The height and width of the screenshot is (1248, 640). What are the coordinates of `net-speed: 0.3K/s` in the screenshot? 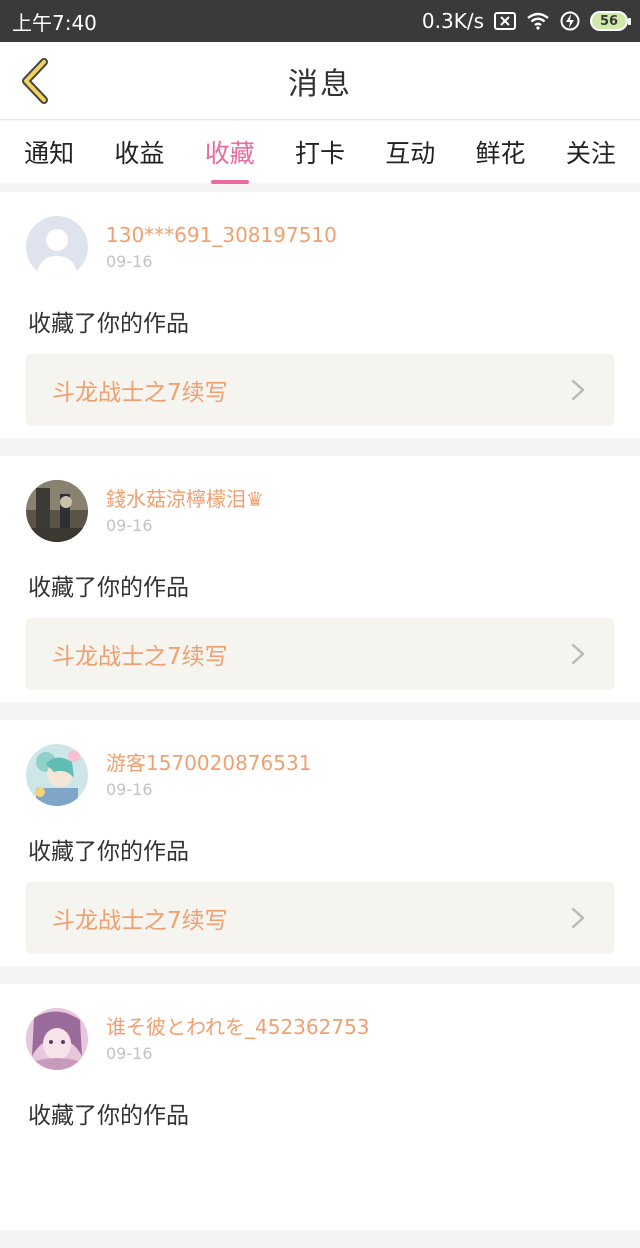 It's located at (452, 21).